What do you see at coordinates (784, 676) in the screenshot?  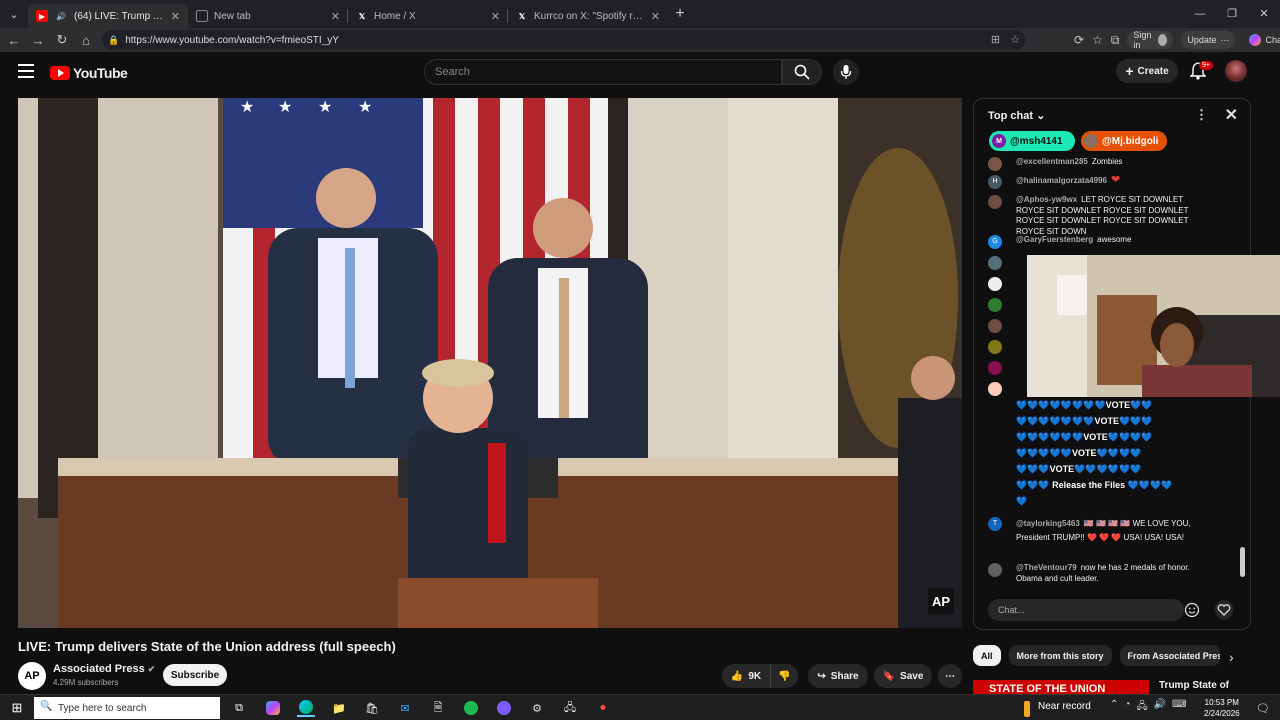 I see `dislike-button: 👎` at bounding box center [784, 676].